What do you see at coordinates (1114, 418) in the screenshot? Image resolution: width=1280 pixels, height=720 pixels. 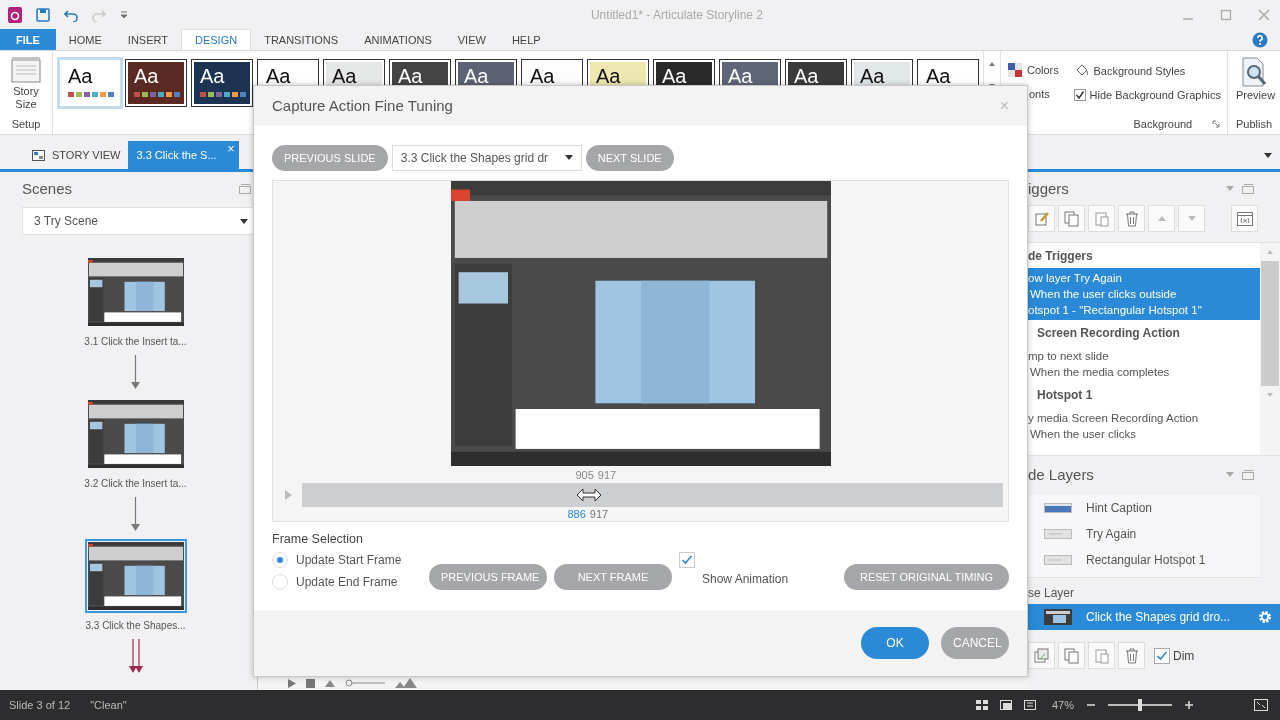 I see `trigger-text: y media Screen Recording Action` at bounding box center [1114, 418].